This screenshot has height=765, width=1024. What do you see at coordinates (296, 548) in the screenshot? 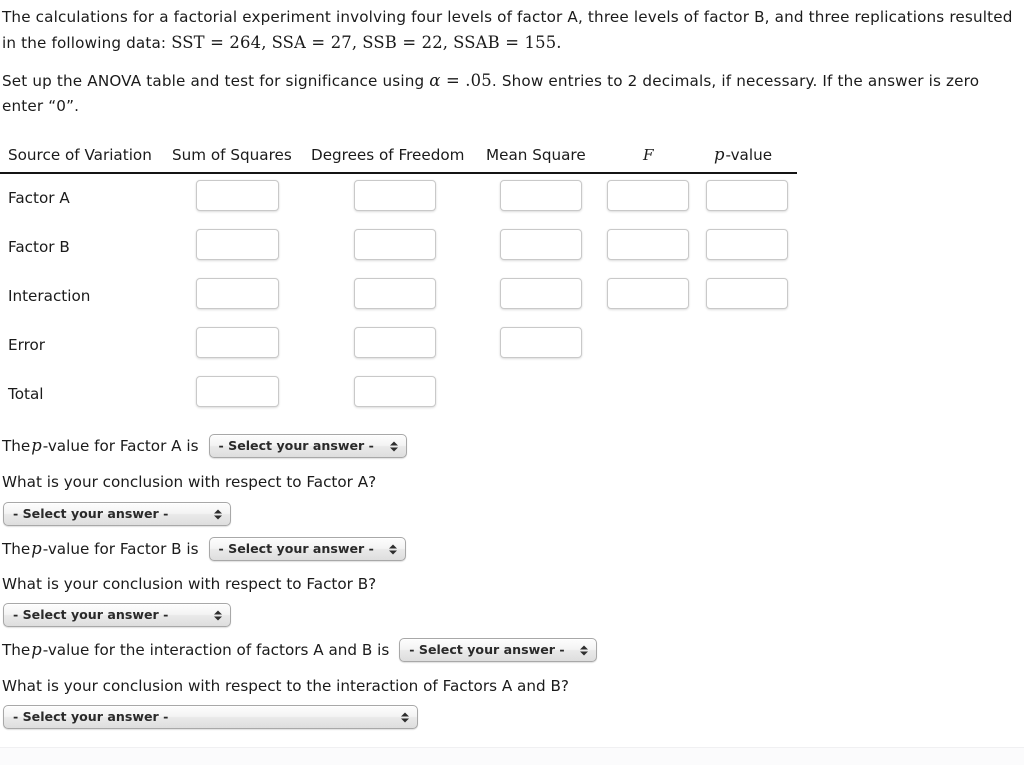
I see `select-p-value-factor-b-label: - Select your answer -` at bounding box center [296, 548].